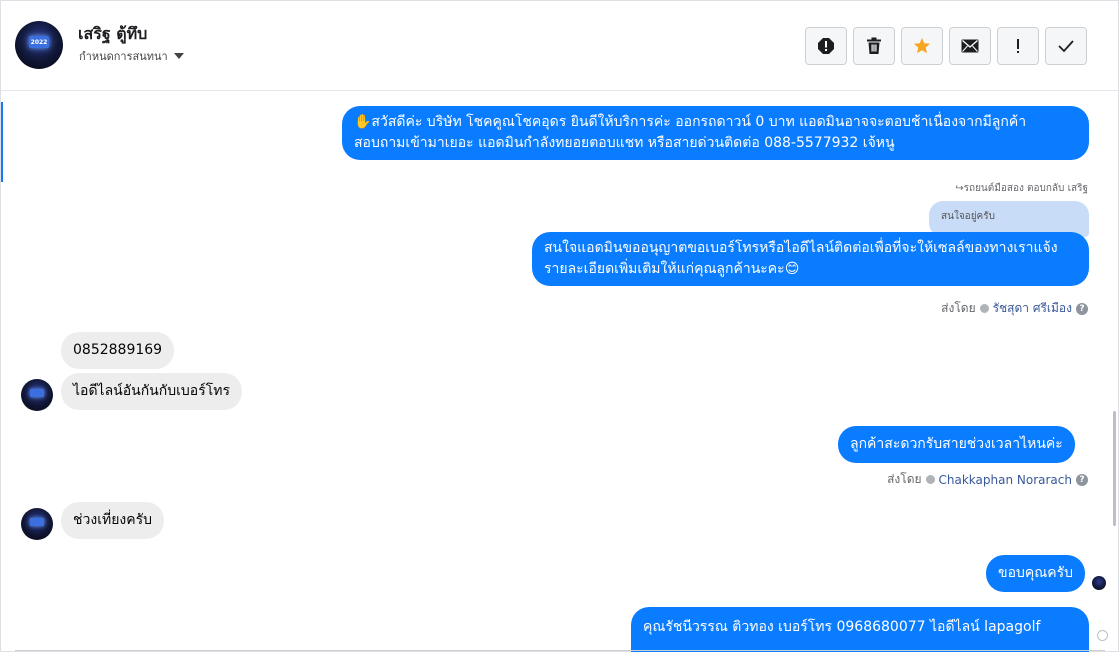 The height and width of the screenshot is (652, 1119). I want to click on sent-by-line: ส่งโดย Chakkaphan Norarach ?, so click(987, 479).